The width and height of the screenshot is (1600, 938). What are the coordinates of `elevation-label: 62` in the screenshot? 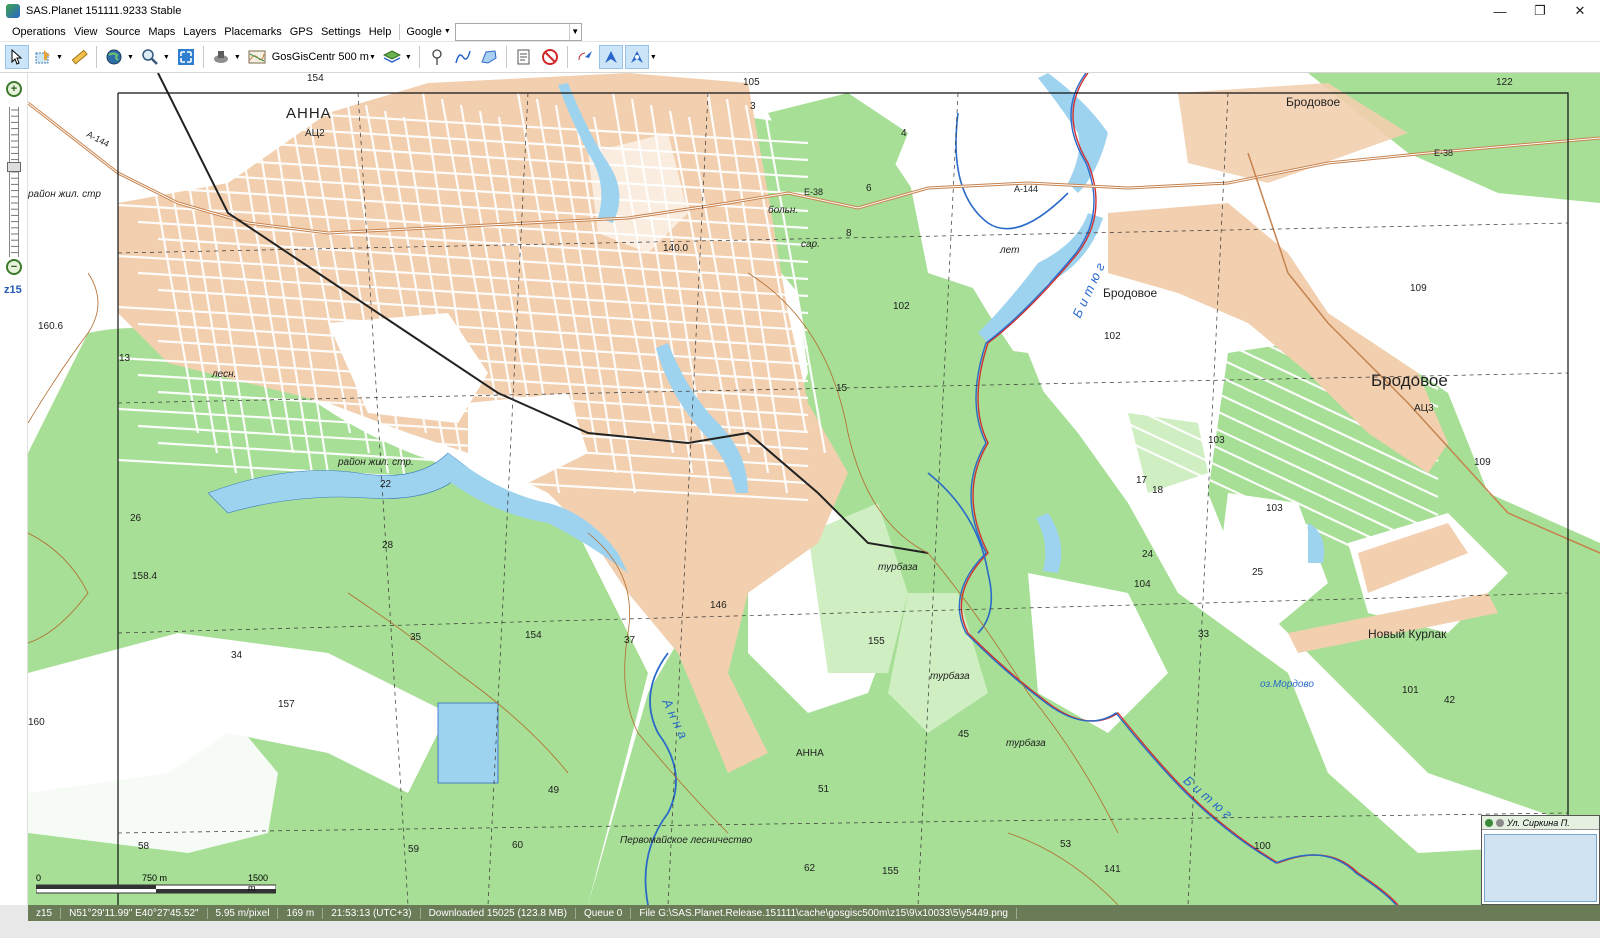 It's located at (810, 868).